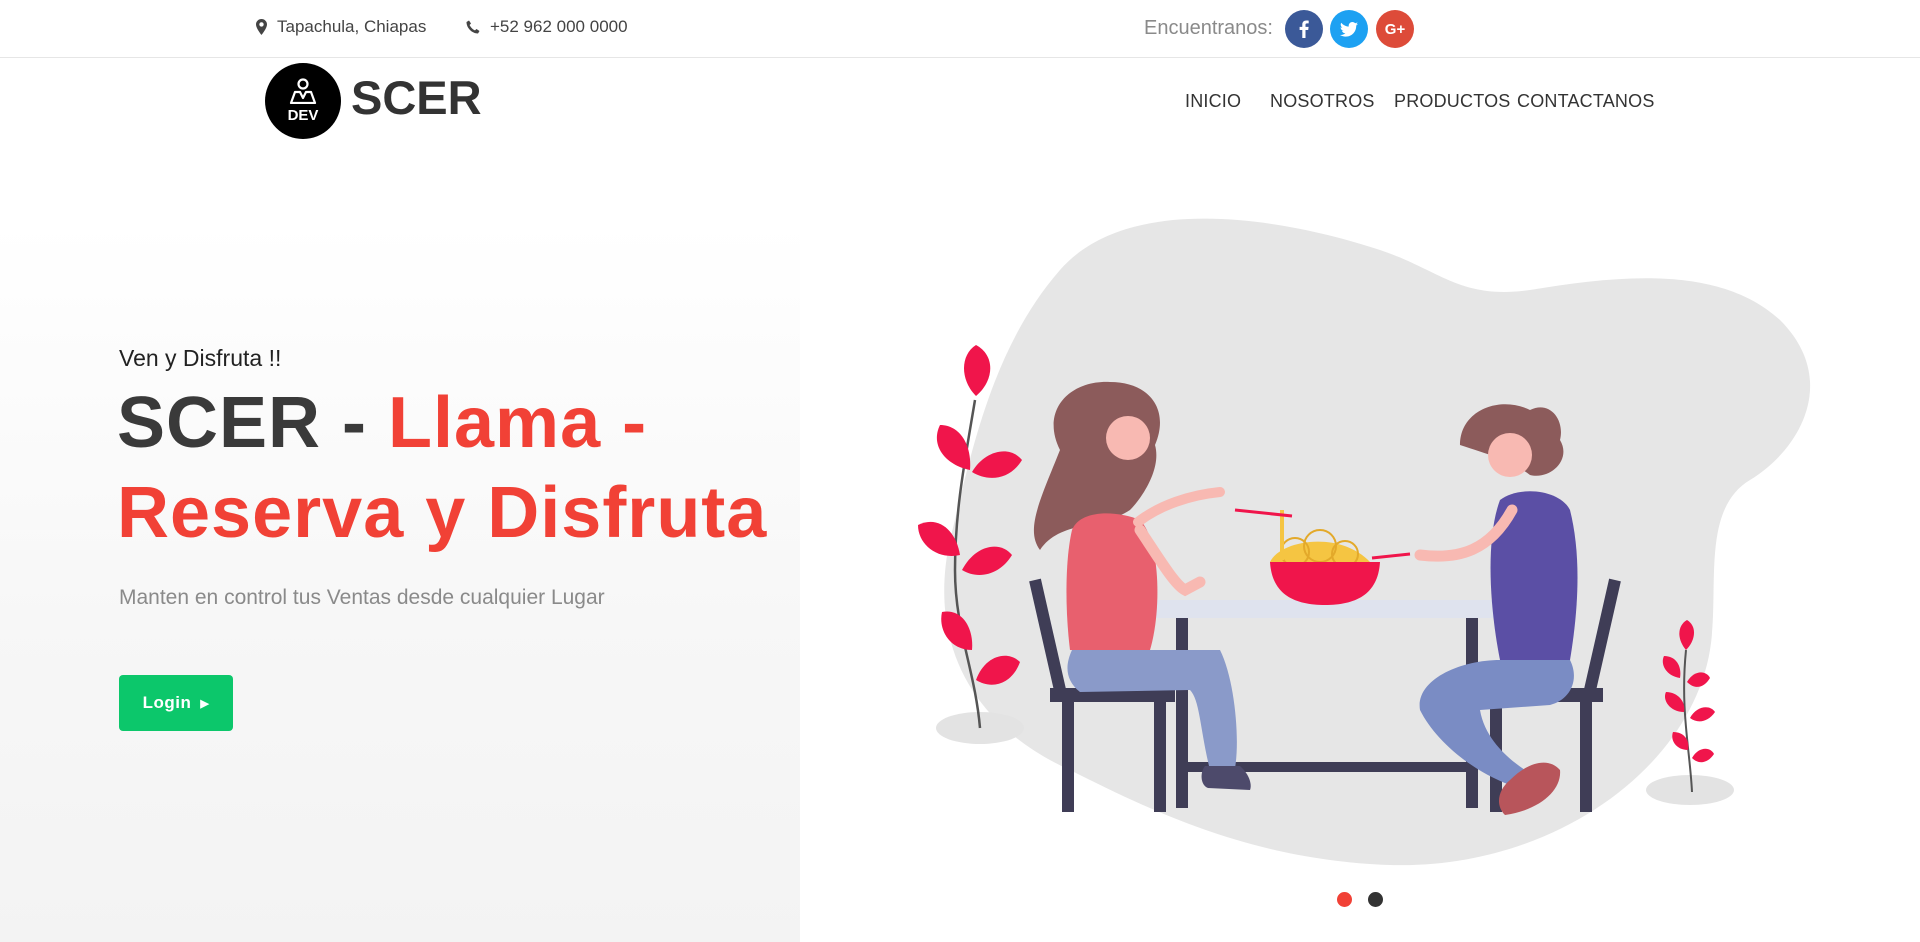  I want to click on logo-badge-text: DEV, so click(303, 115).